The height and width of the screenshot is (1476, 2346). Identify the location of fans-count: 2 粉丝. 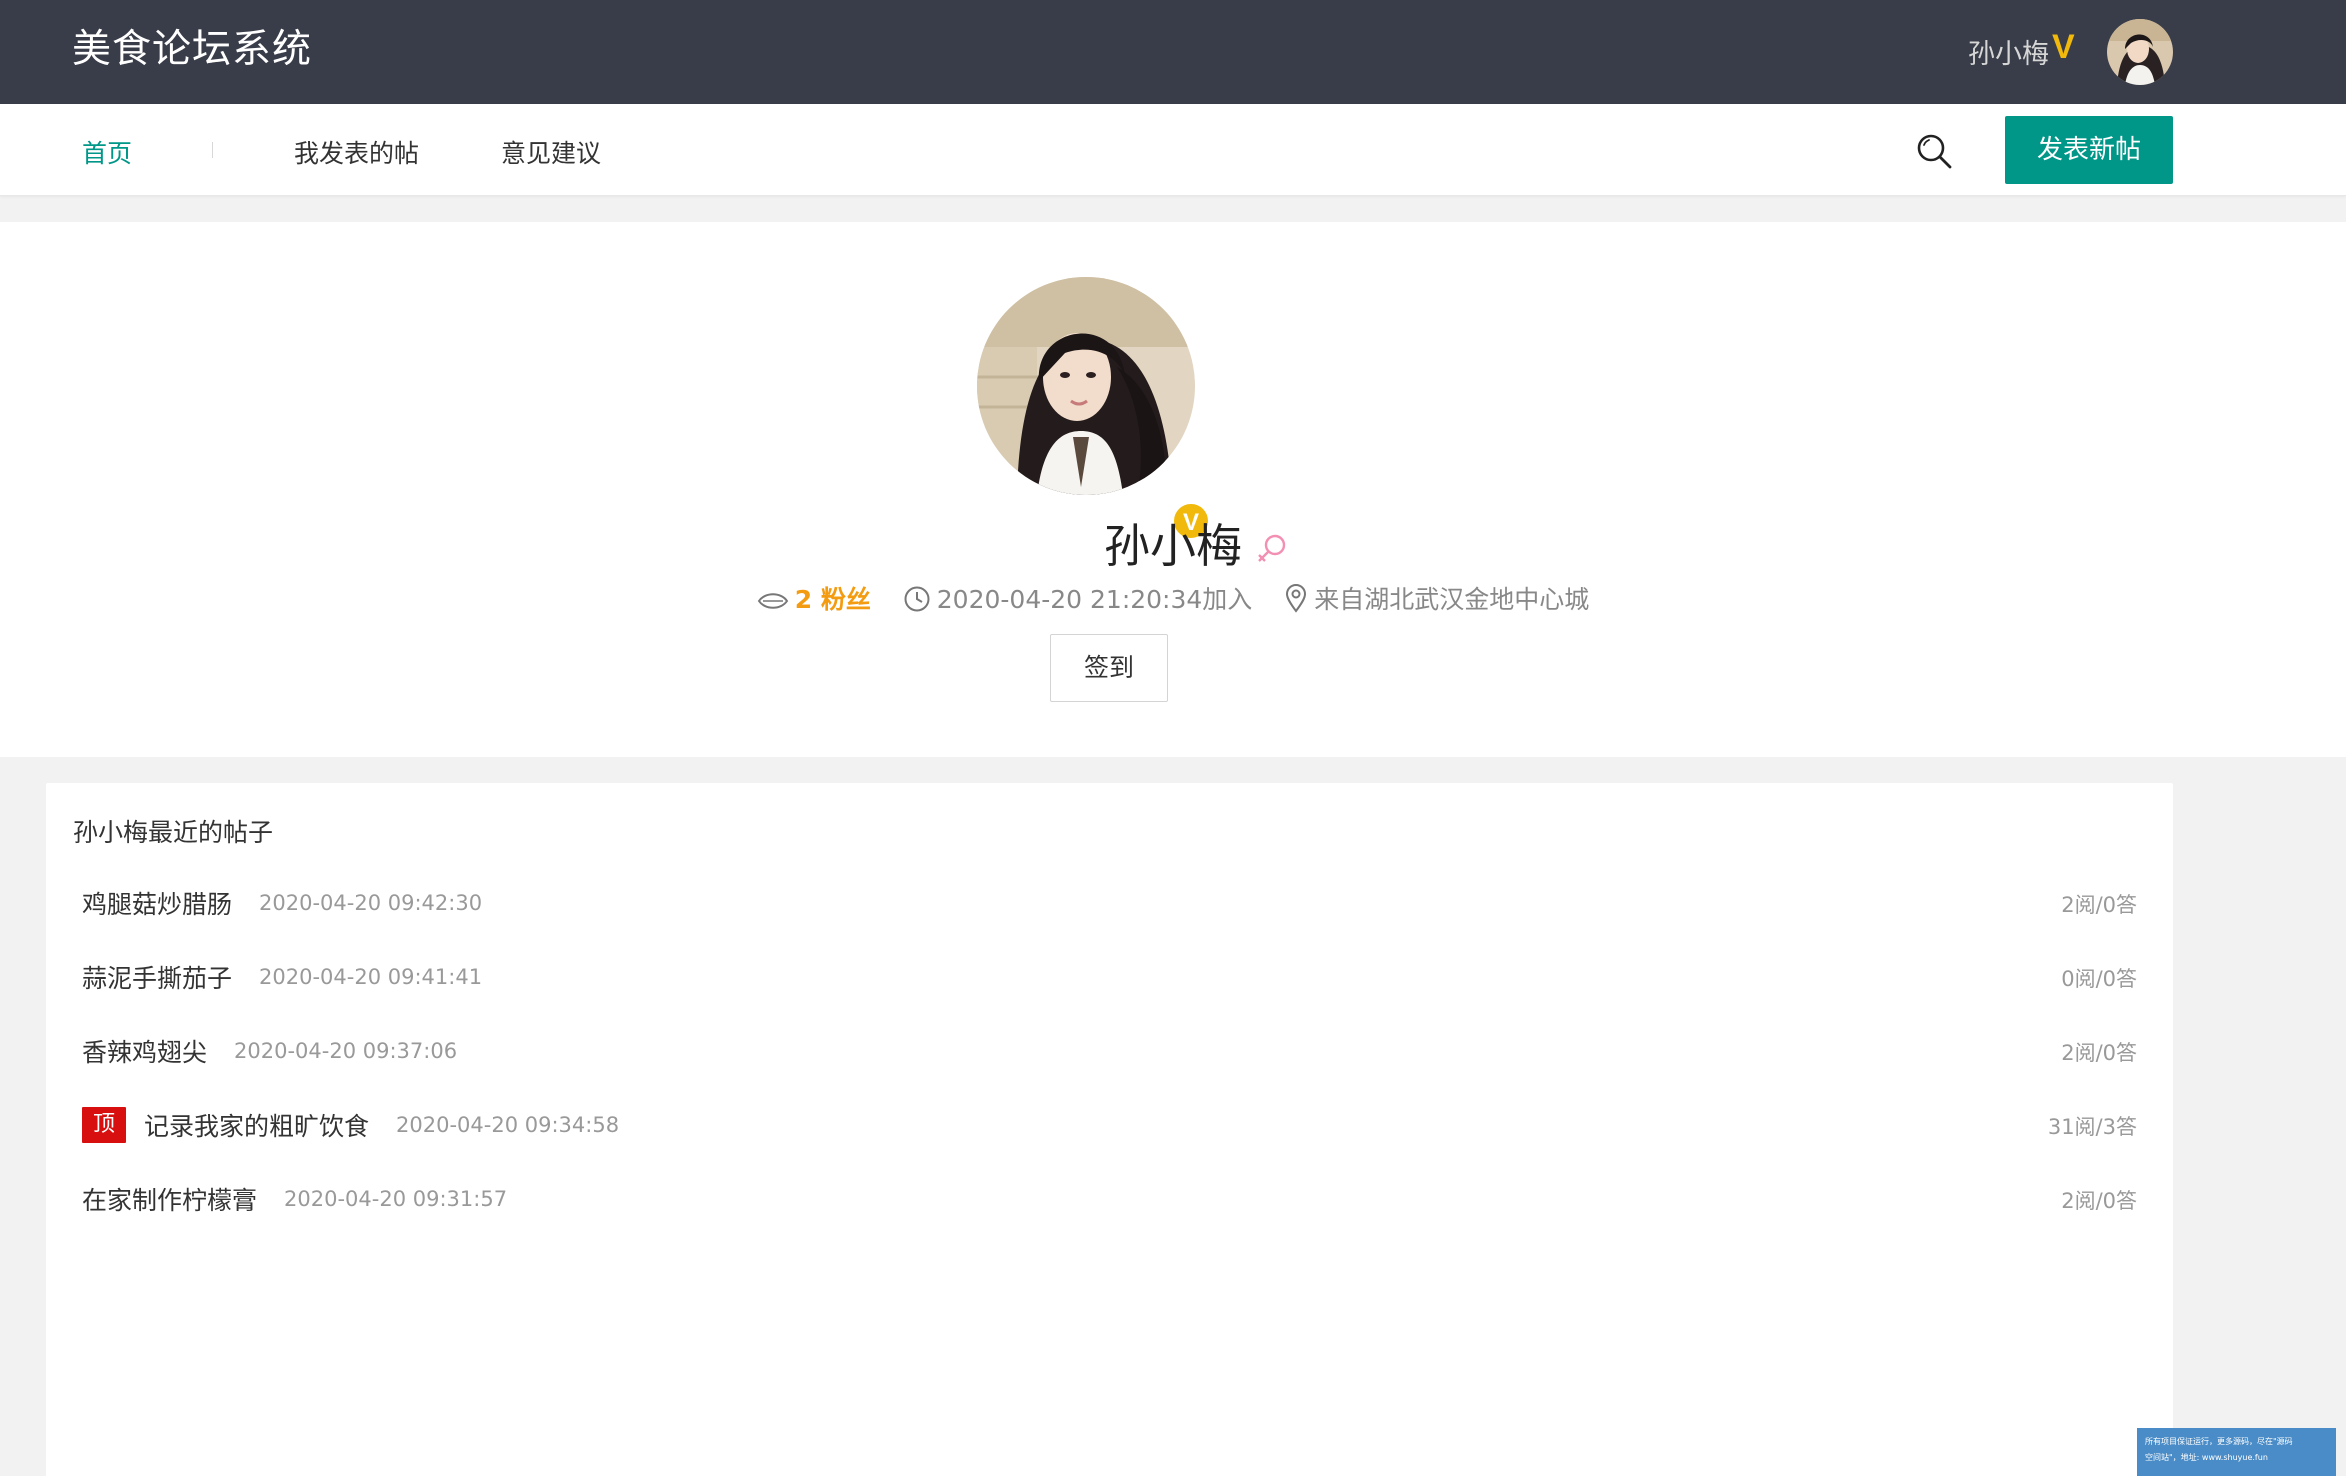
(814, 598).